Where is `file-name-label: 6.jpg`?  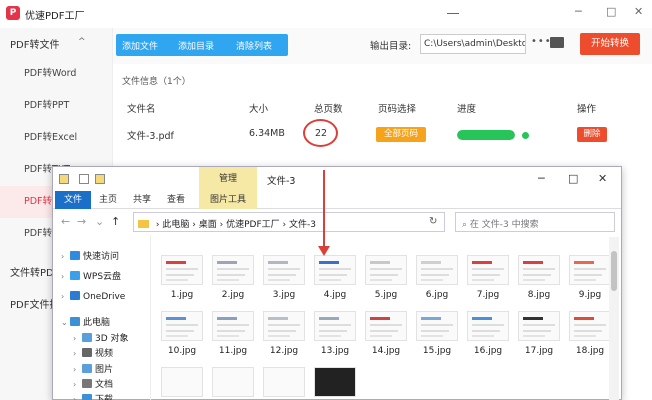 file-name-label: 6.jpg is located at coordinates (437, 295).